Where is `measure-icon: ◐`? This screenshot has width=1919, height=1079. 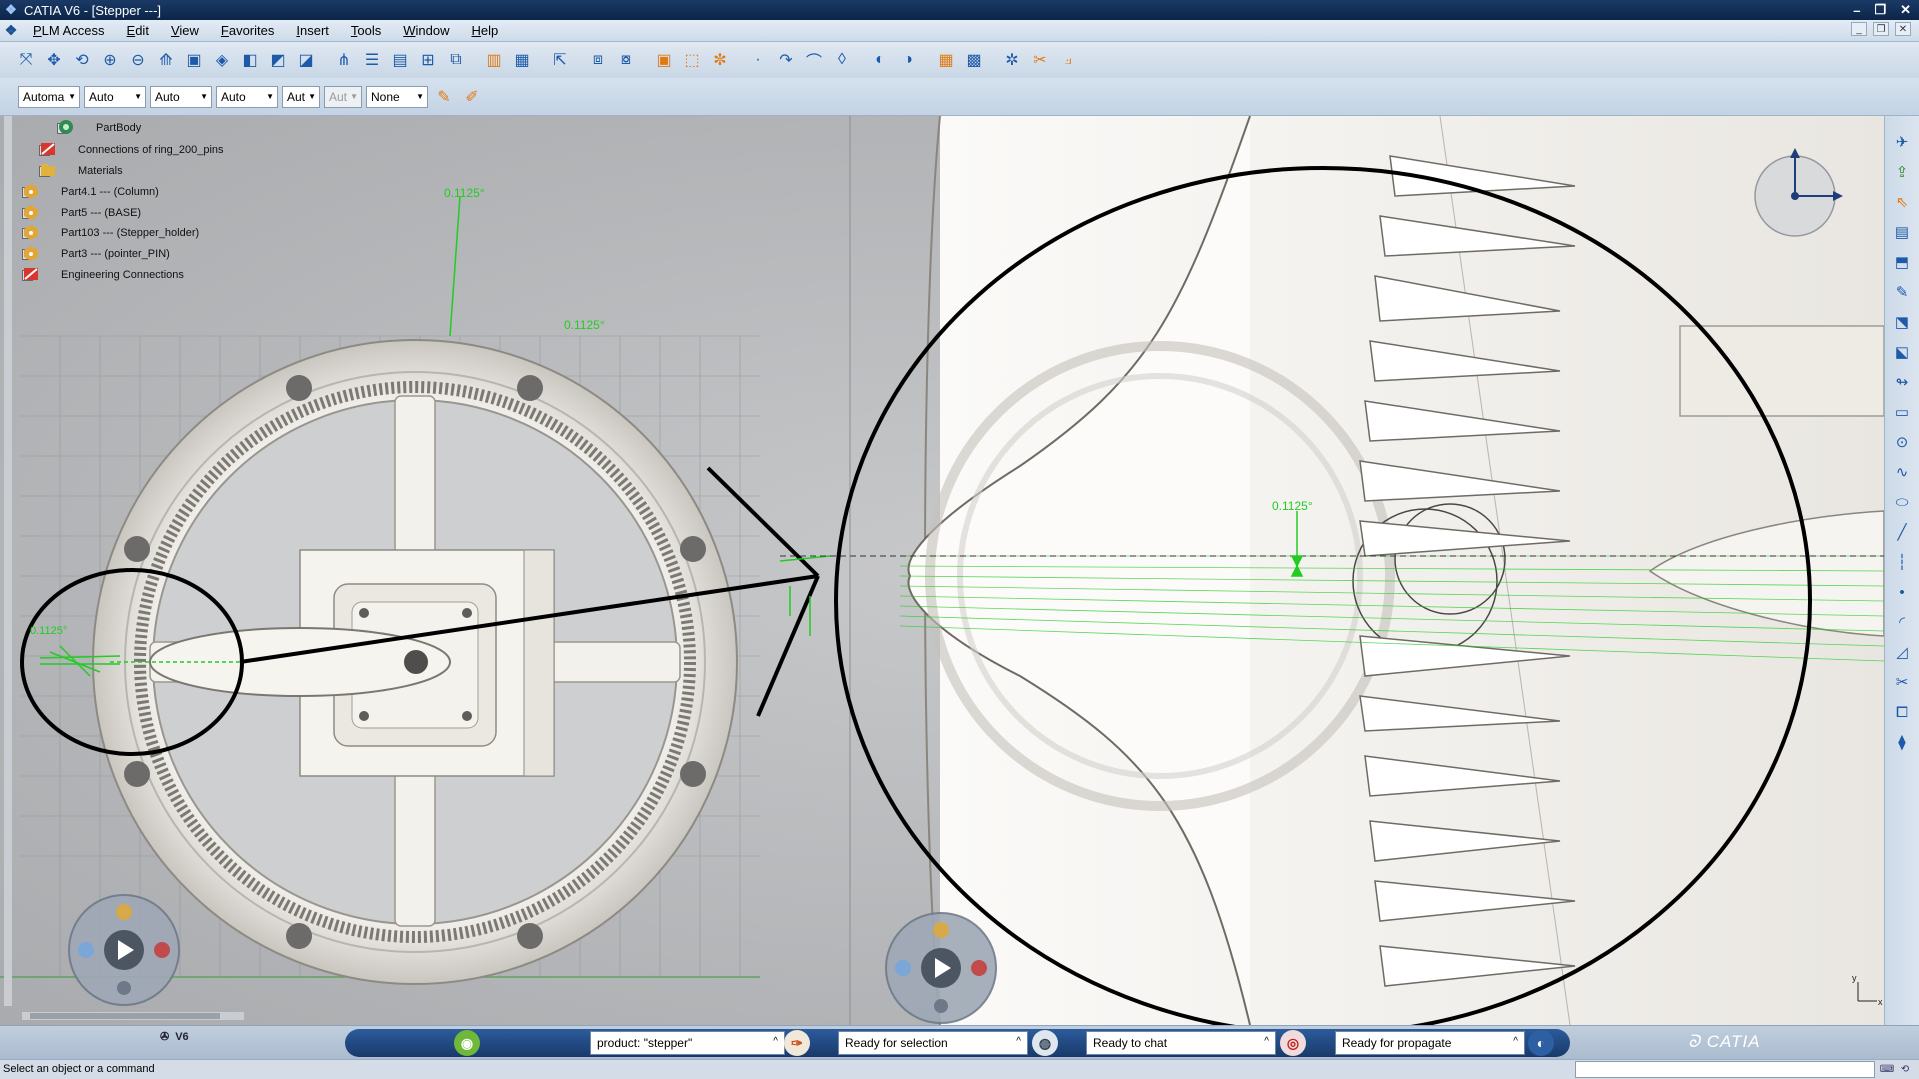 measure-icon: ◐ is located at coordinates (880, 60).